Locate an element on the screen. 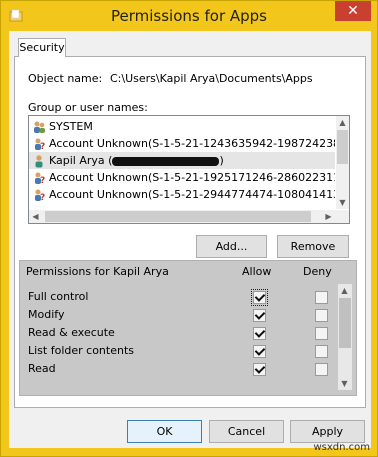 The width and height of the screenshot is (378, 457). title-bar: Permissions for Apps ✕ is located at coordinates (189, 16).